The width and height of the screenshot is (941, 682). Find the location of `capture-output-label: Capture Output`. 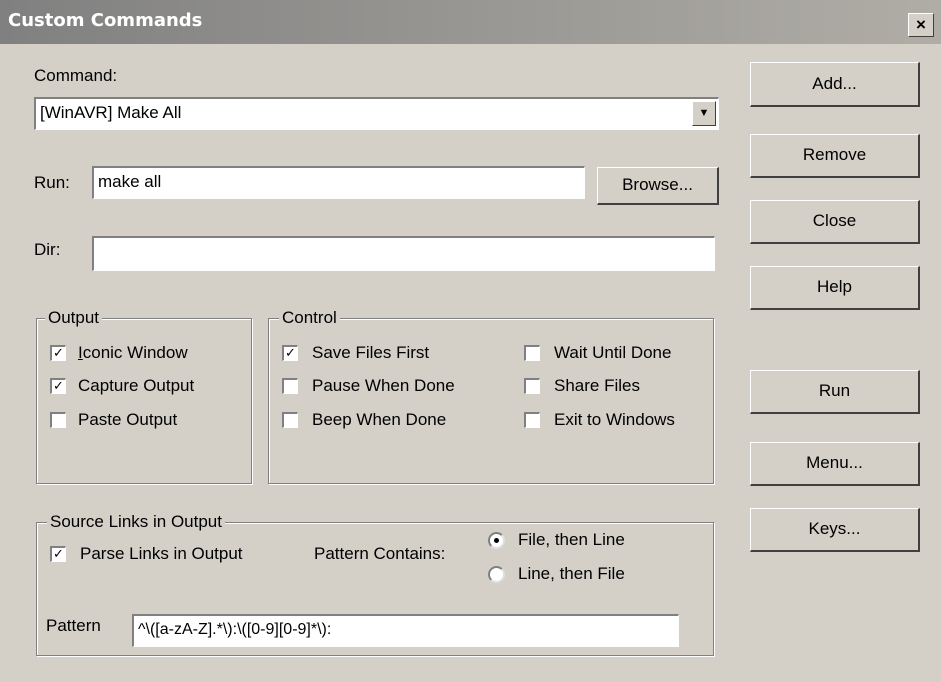

capture-output-label: Capture Output is located at coordinates (136, 385).